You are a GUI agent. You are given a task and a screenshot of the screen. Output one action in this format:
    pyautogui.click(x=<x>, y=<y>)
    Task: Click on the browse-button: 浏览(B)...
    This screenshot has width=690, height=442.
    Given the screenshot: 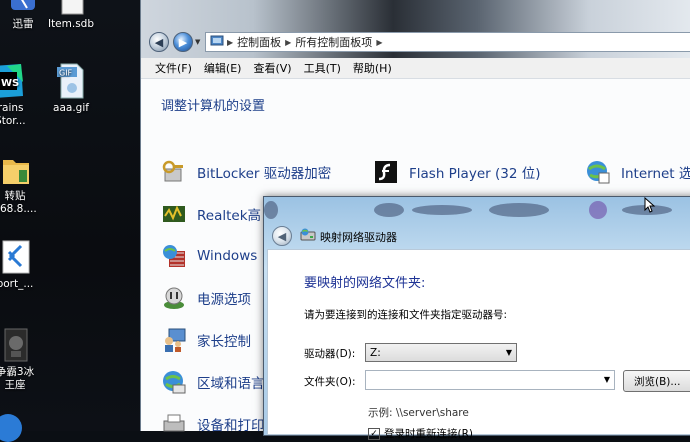 What is the action you would take?
    pyautogui.click(x=656, y=381)
    